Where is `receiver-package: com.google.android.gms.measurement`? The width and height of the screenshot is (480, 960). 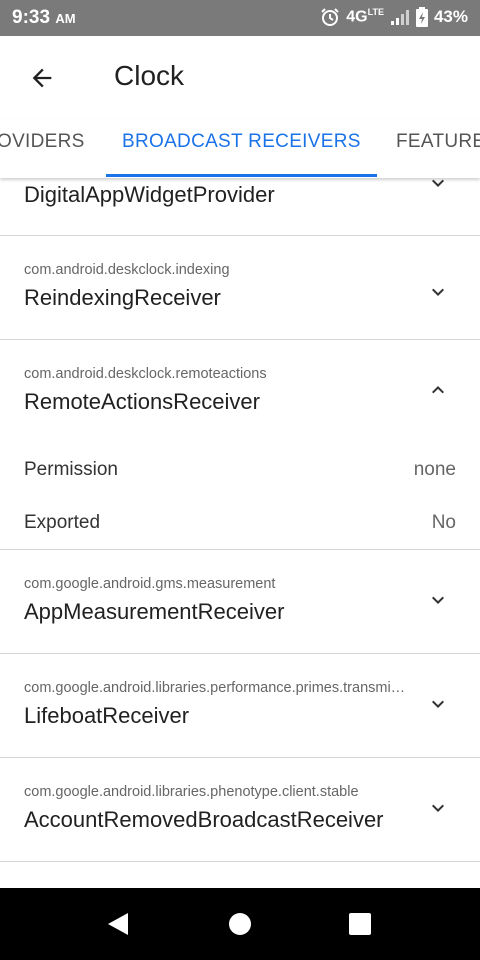 receiver-package: com.google.android.gms.measurement is located at coordinates (150, 584).